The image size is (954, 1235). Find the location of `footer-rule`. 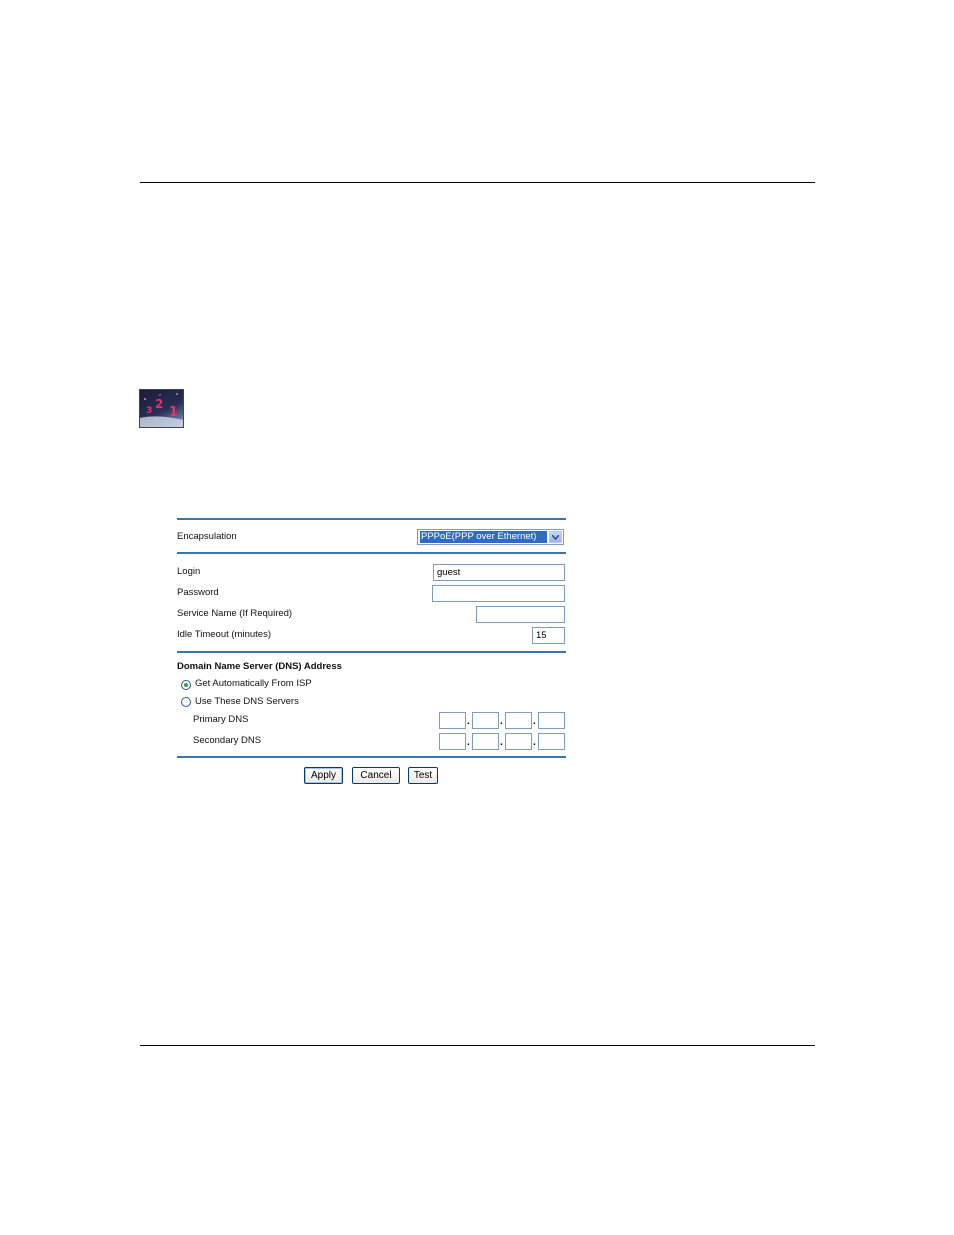

footer-rule is located at coordinates (477, 1045).